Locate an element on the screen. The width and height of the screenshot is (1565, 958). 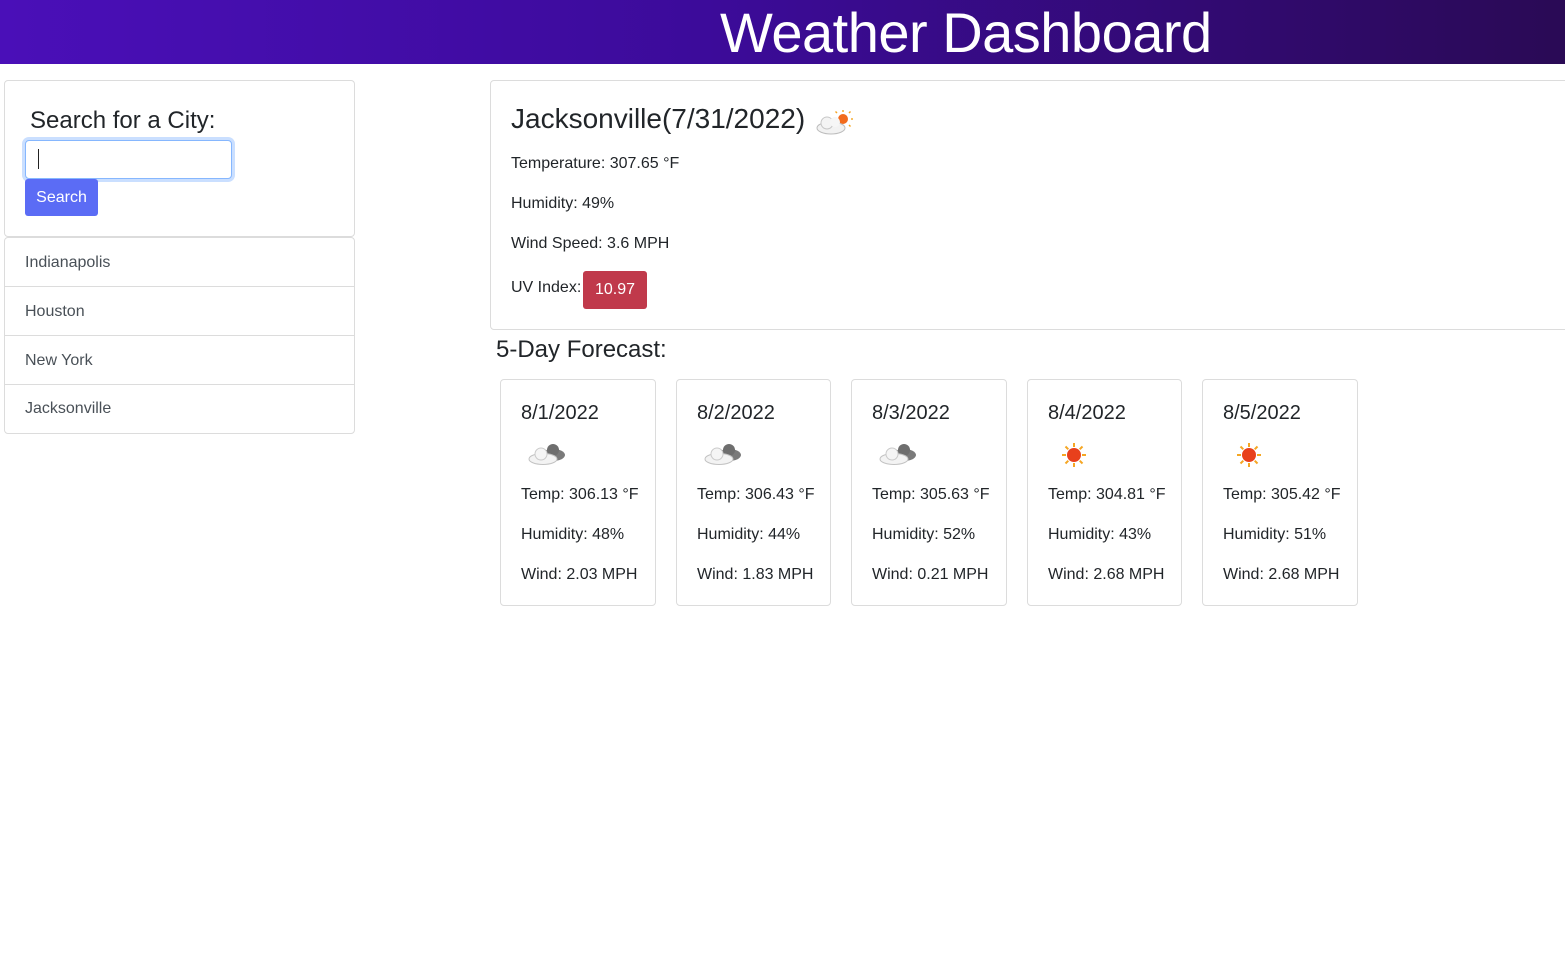
search-panel: Search for a City: Search is located at coordinates (179, 158).